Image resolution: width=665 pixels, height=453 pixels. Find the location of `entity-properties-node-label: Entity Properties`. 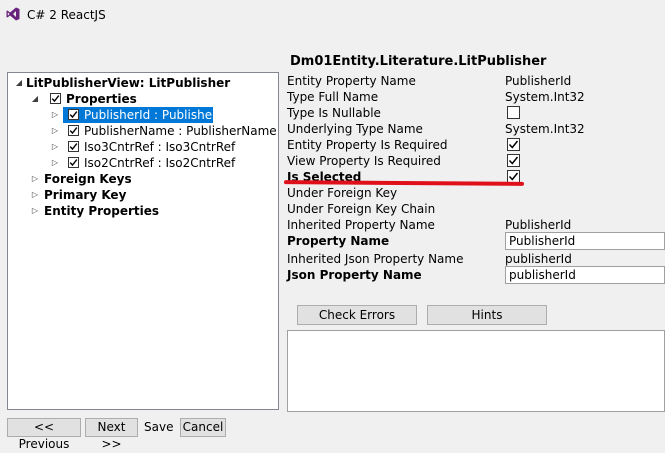

entity-properties-node-label: Entity Properties is located at coordinates (101, 211).